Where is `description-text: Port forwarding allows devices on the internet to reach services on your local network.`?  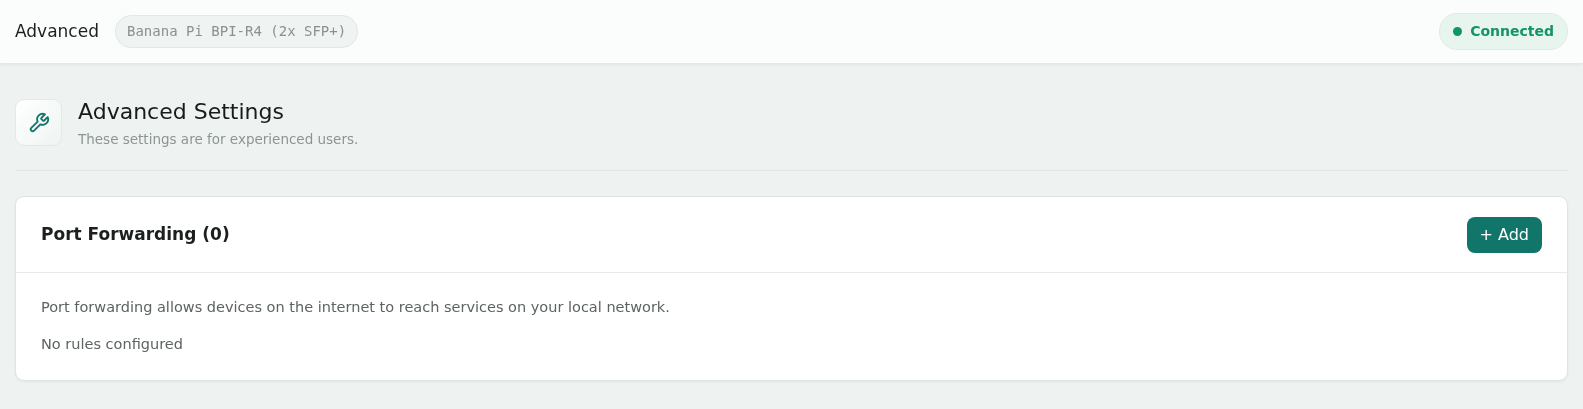
description-text: Port forwarding allows devices on the internet to reach services on your local network. is located at coordinates (356, 307).